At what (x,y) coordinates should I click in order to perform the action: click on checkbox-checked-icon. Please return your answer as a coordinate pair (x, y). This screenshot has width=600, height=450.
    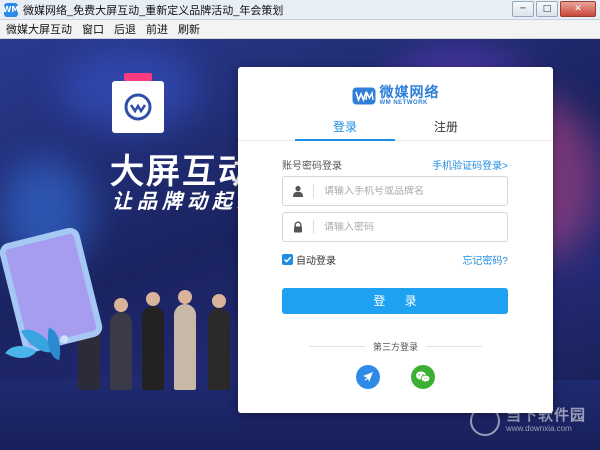
    Looking at the image, I should click on (287, 259).